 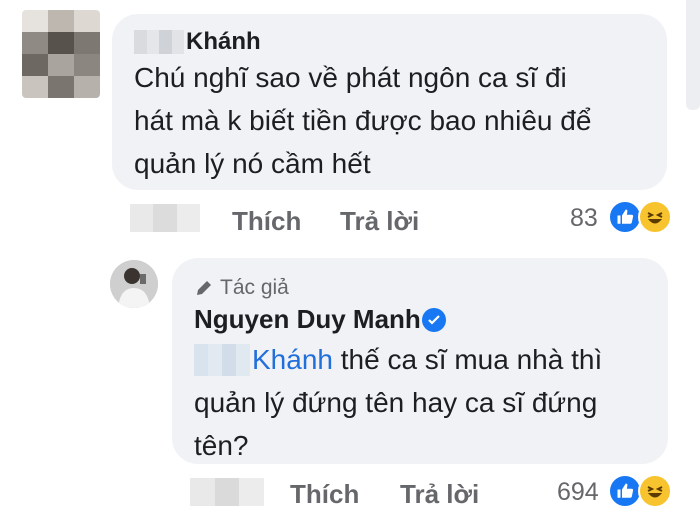 I want to click on reply-avatar, so click(x=134, y=284).